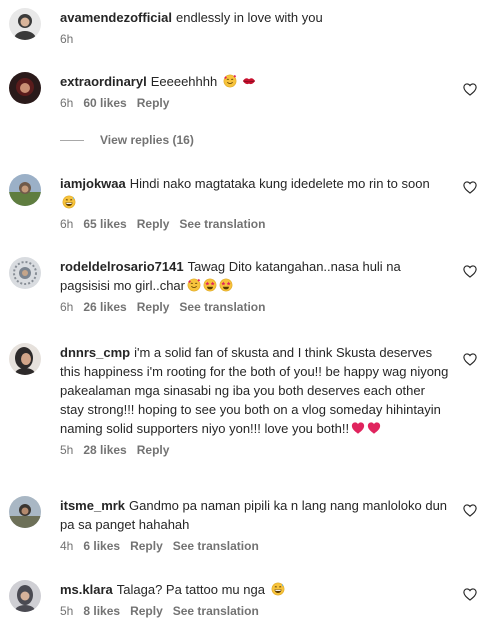 This screenshot has height=640, width=489. I want to click on comment-likes: 26 likes, so click(104, 307).